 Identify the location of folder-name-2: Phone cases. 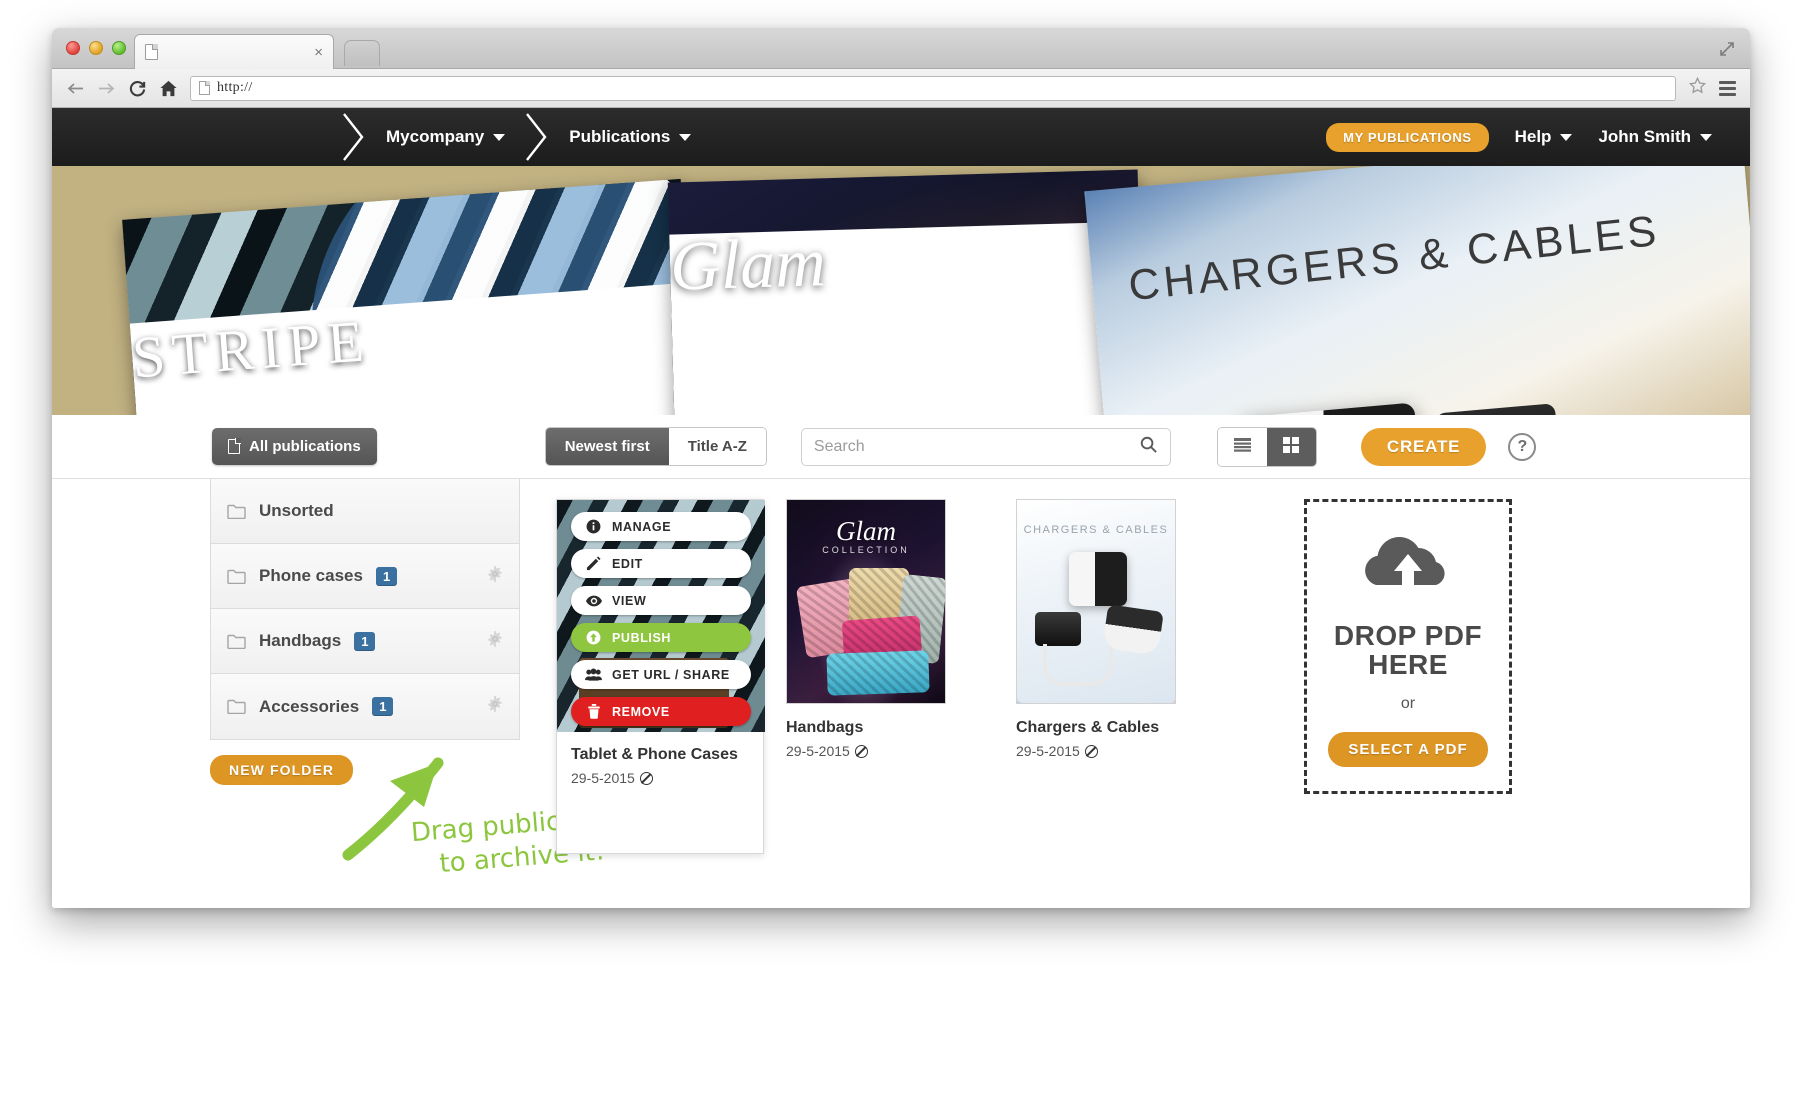
(311, 575).